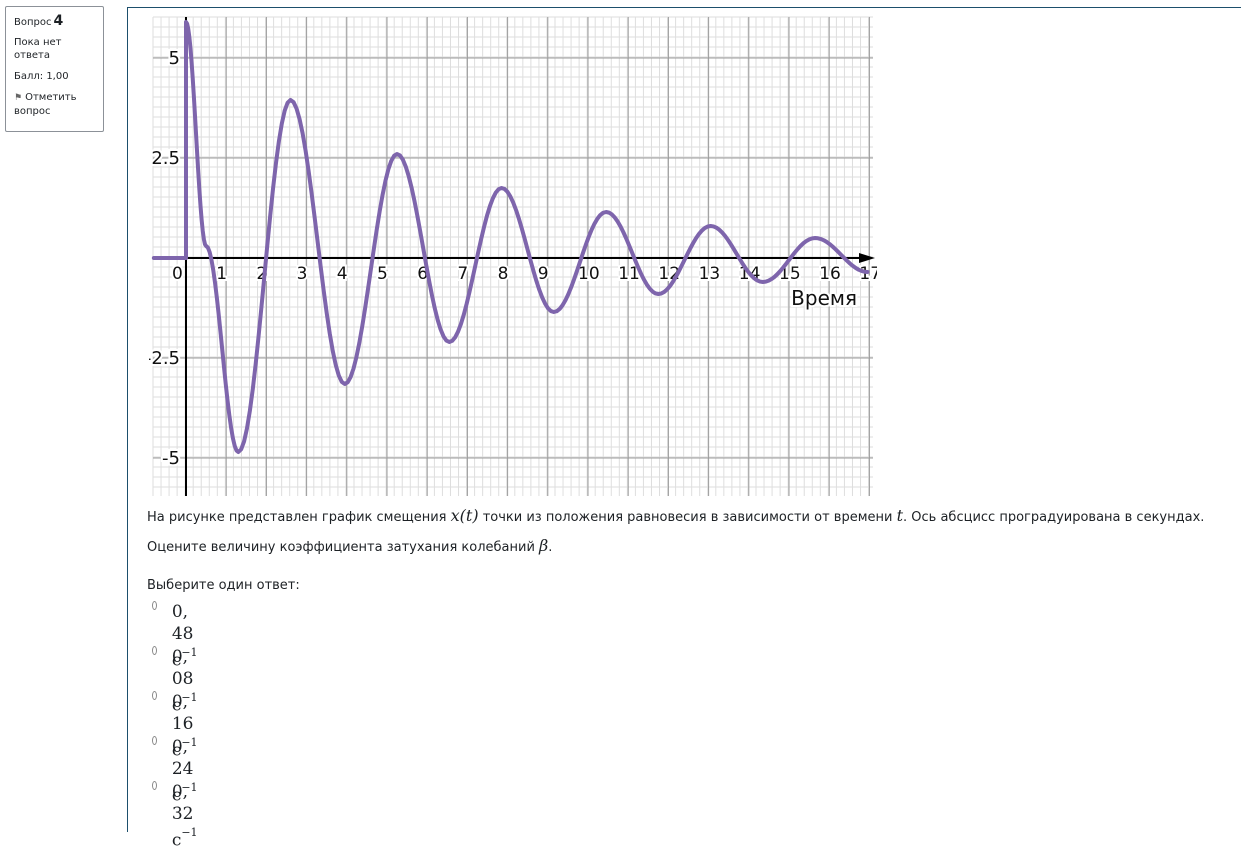 This screenshot has height=852, width=1241. Describe the element at coordinates (589, 274) in the screenshot. I see `x-tick-label: 10` at that location.